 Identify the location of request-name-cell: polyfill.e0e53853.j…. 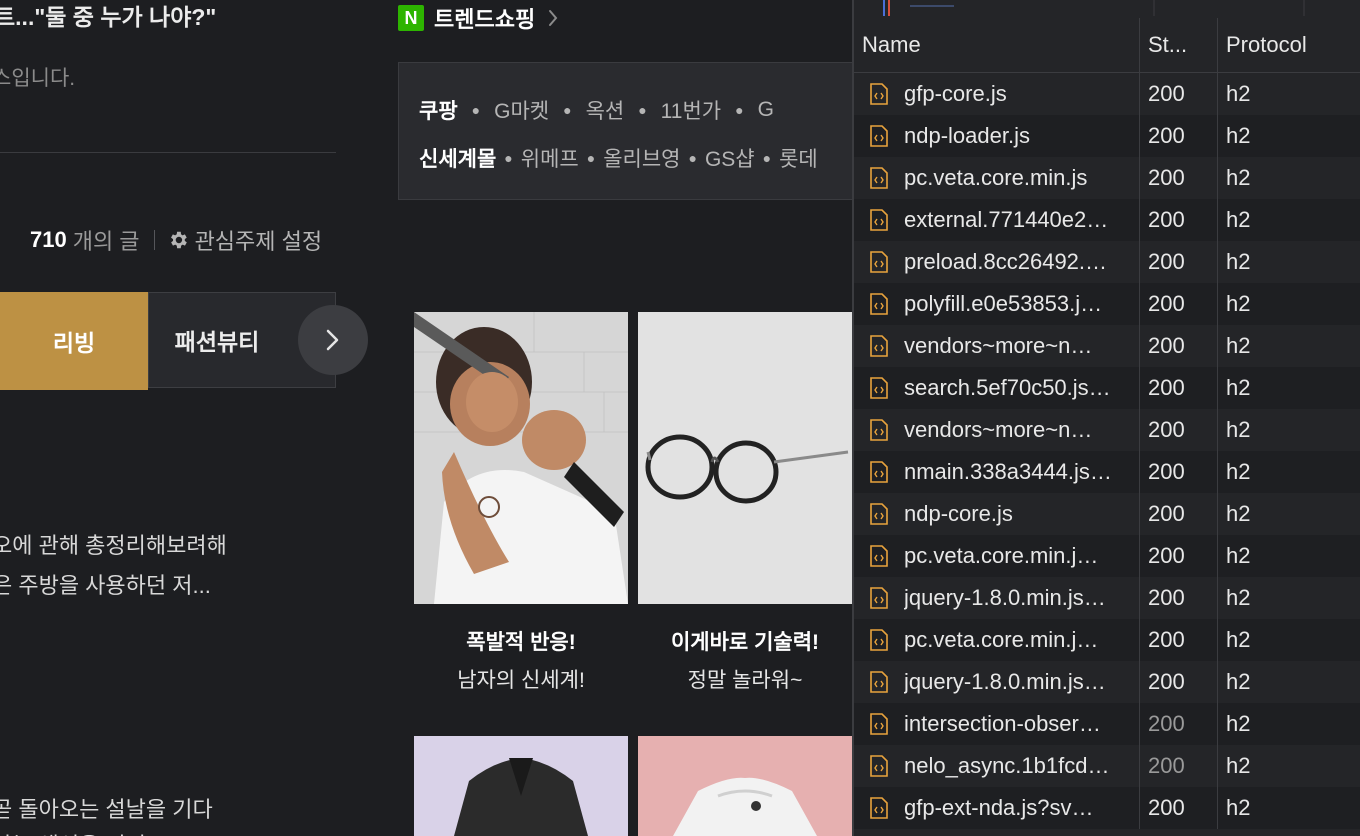
(997, 304).